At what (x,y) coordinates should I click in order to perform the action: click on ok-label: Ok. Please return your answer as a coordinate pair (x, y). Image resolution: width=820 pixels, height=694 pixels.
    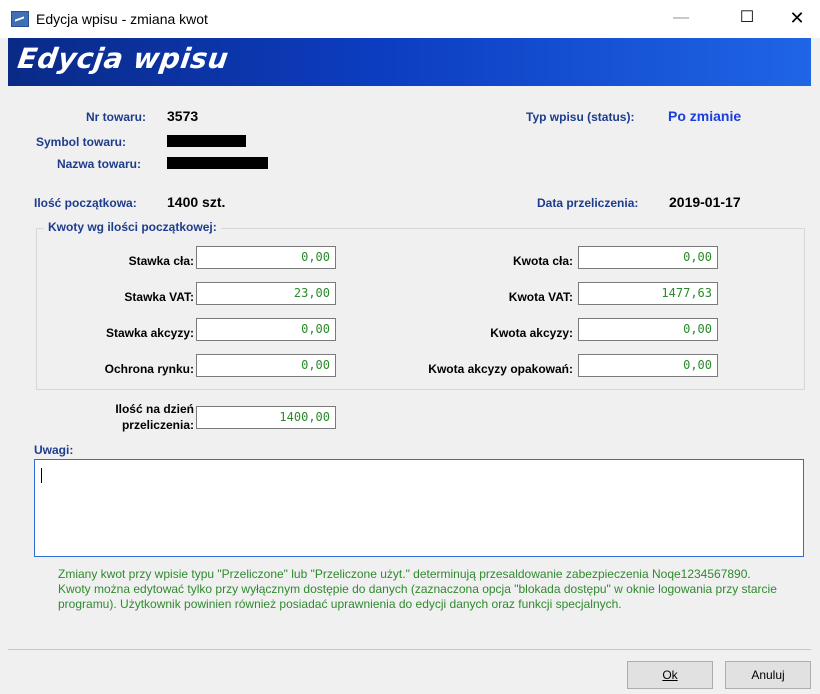
    Looking at the image, I should click on (670, 675).